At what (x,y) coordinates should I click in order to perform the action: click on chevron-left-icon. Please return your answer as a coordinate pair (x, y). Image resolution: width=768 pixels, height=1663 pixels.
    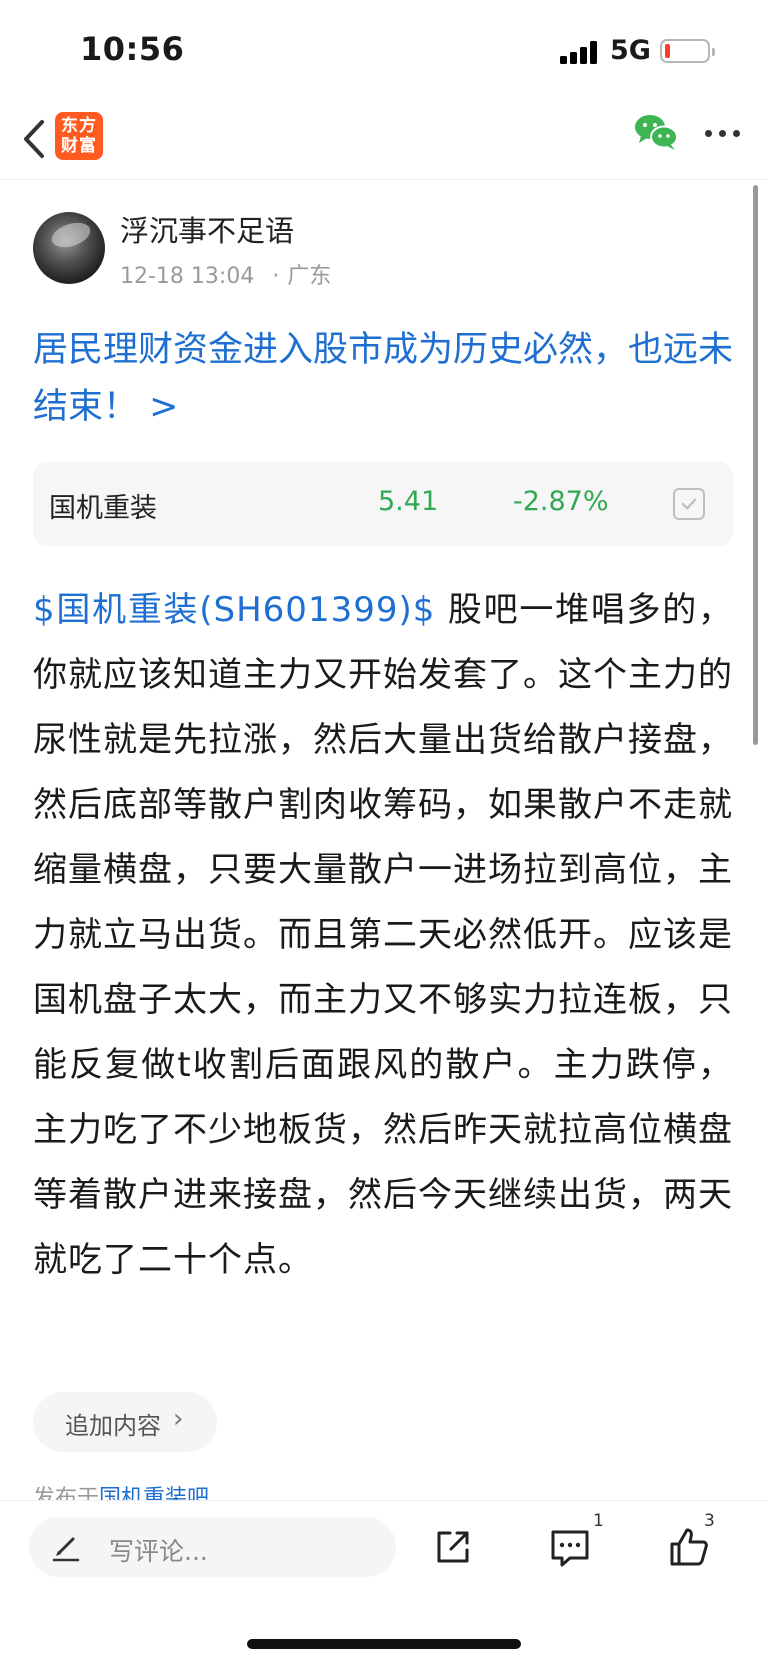
    Looking at the image, I should click on (36, 139).